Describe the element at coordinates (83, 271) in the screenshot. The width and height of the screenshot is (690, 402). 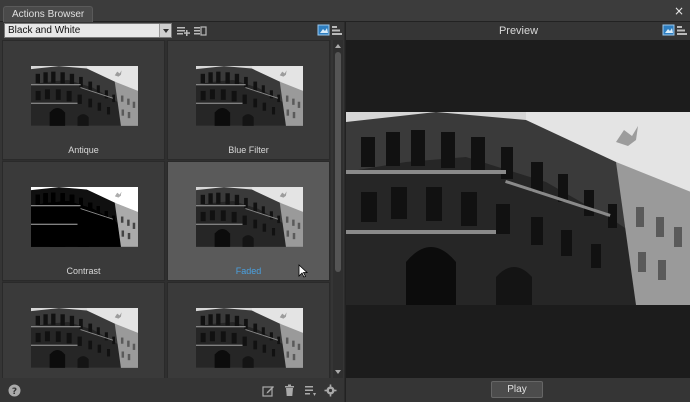
I see `action-label: Contrast` at that location.